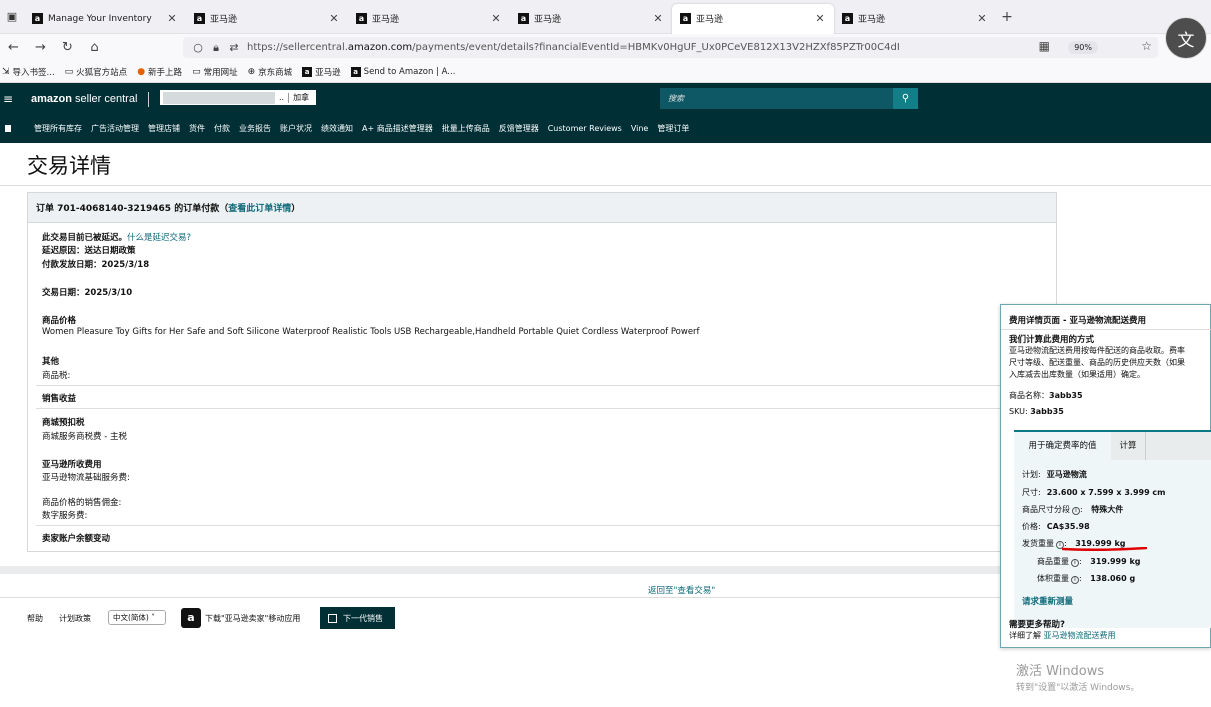 The height and width of the screenshot is (707, 1211). What do you see at coordinates (673, 128) in the screenshot?
I see `nav-item: 管理订单` at bounding box center [673, 128].